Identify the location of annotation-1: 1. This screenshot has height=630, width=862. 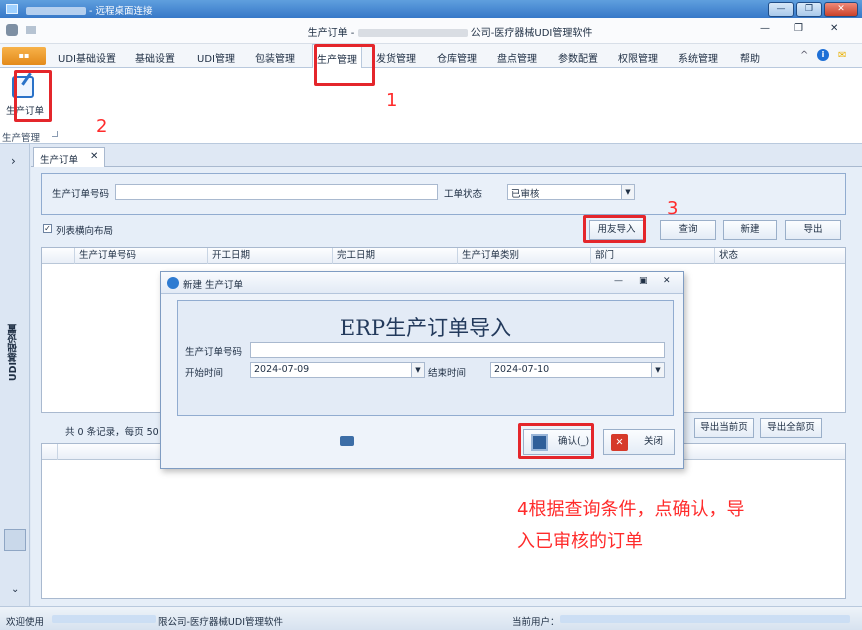
(392, 100).